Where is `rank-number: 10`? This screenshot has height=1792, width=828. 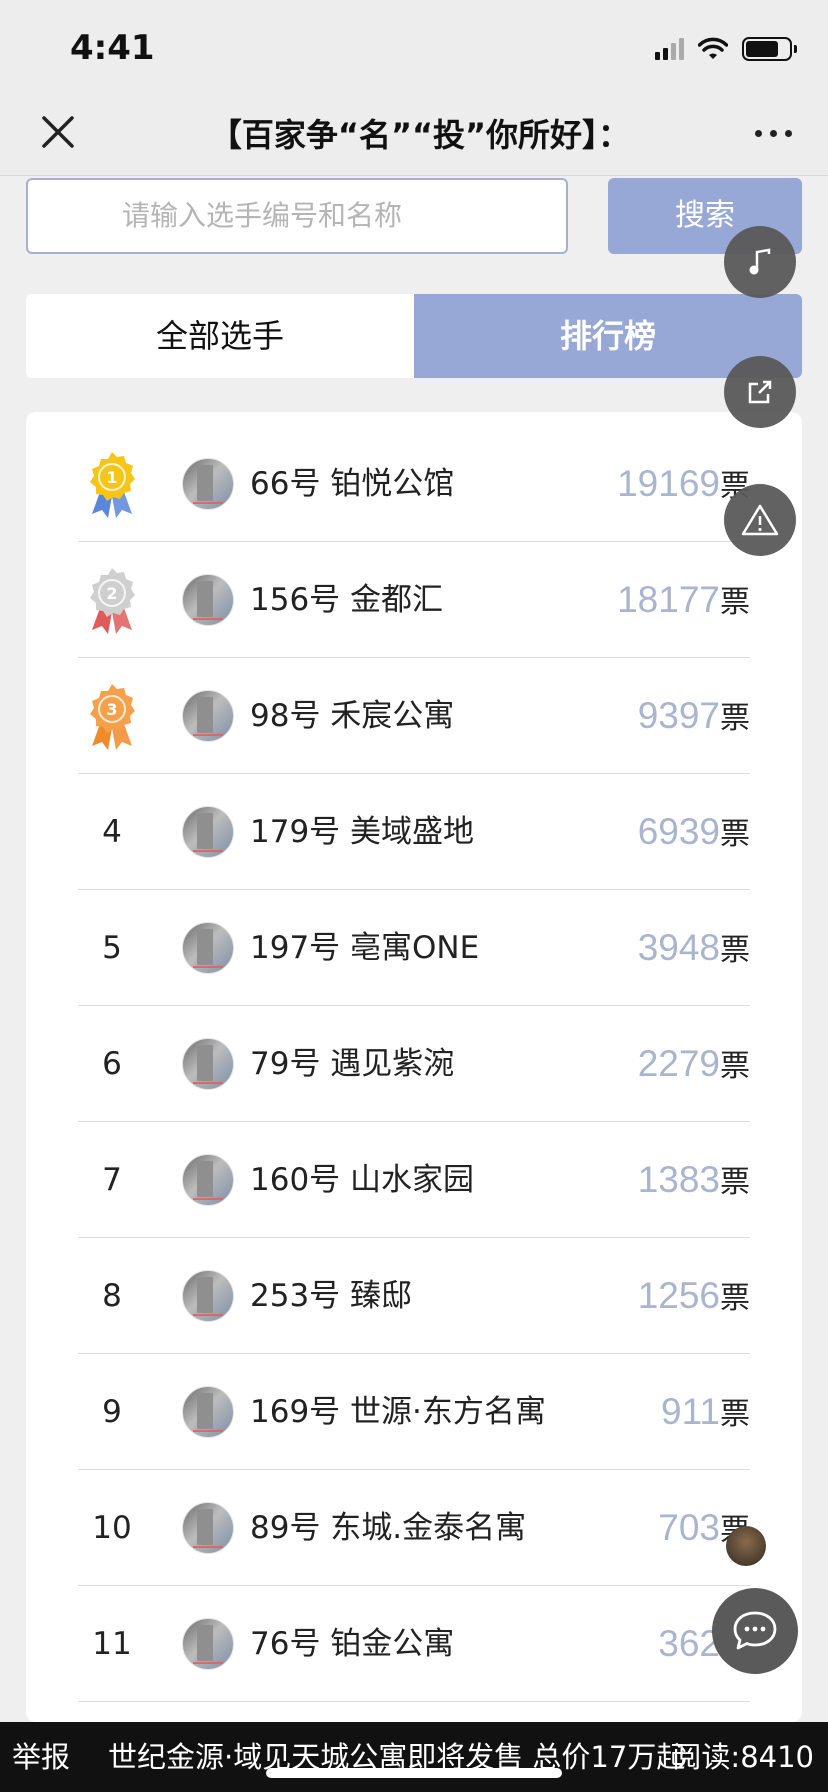
rank-number: 10 is located at coordinates (112, 1528).